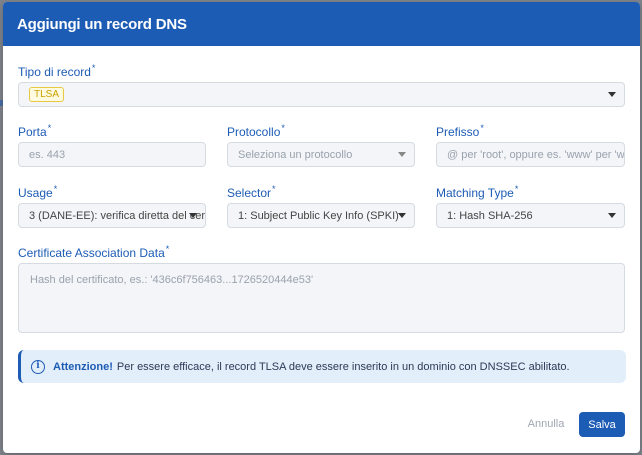 The image size is (642, 455). Describe the element at coordinates (321, 24) in the screenshot. I see `modal-header: Aggiungi un record DNS` at that location.